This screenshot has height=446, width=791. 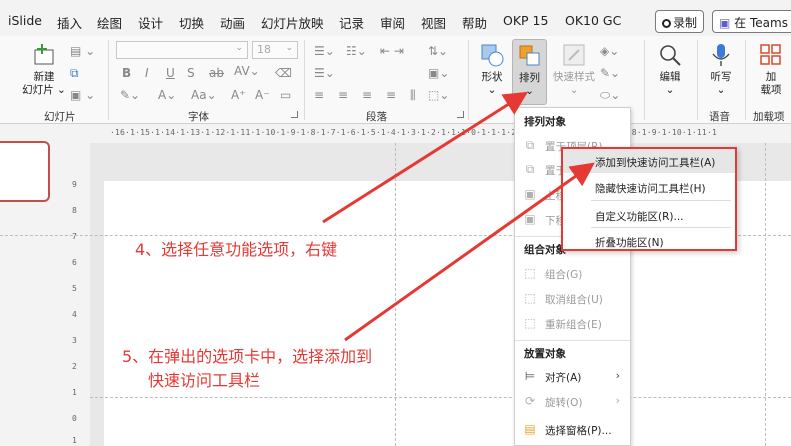 I want to click on tab-okp15: OKP 15, so click(x=525, y=20).